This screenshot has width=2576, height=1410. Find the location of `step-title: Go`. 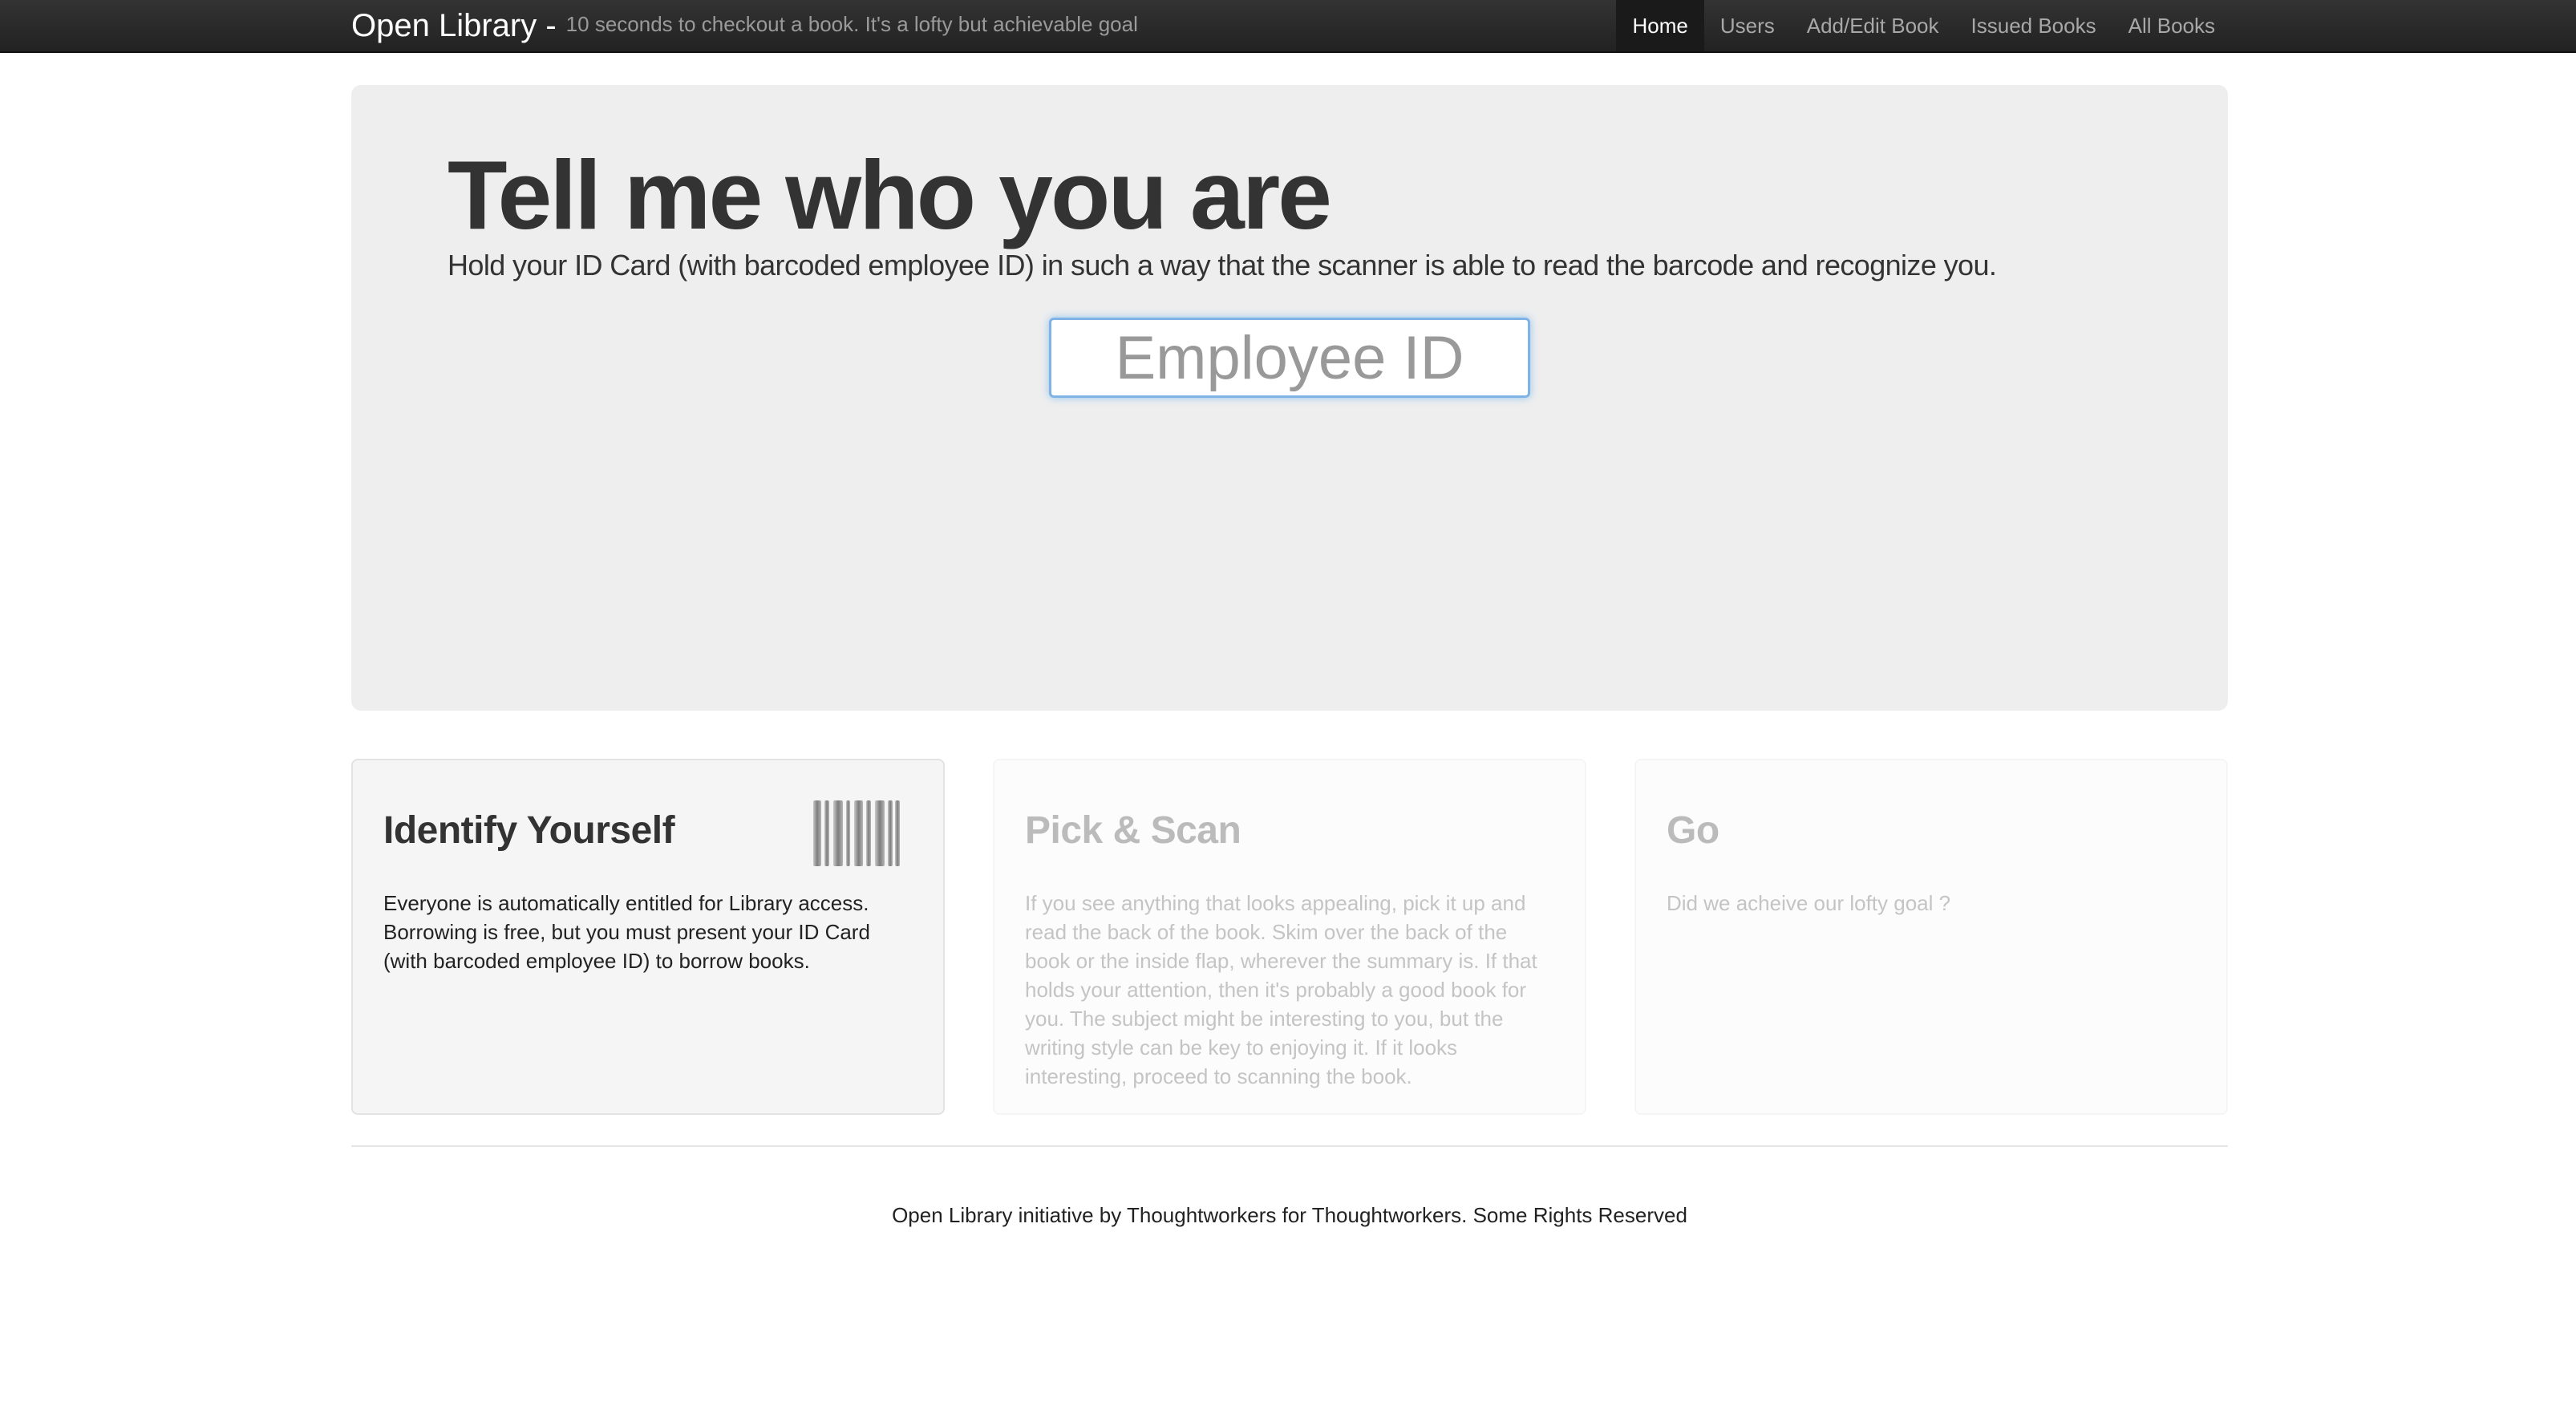

step-title: Go is located at coordinates (1693, 830).